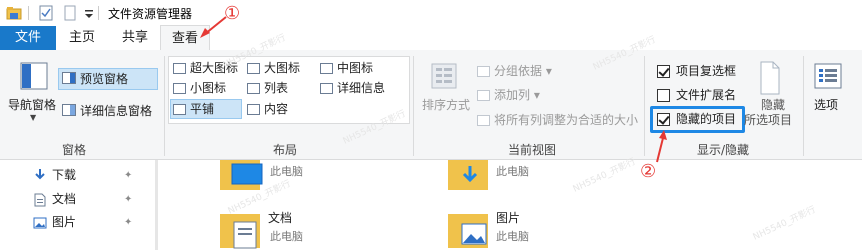 This screenshot has height=250, width=862. What do you see at coordinates (69, 110) in the screenshot?
I see `details-pane-icon` at bounding box center [69, 110].